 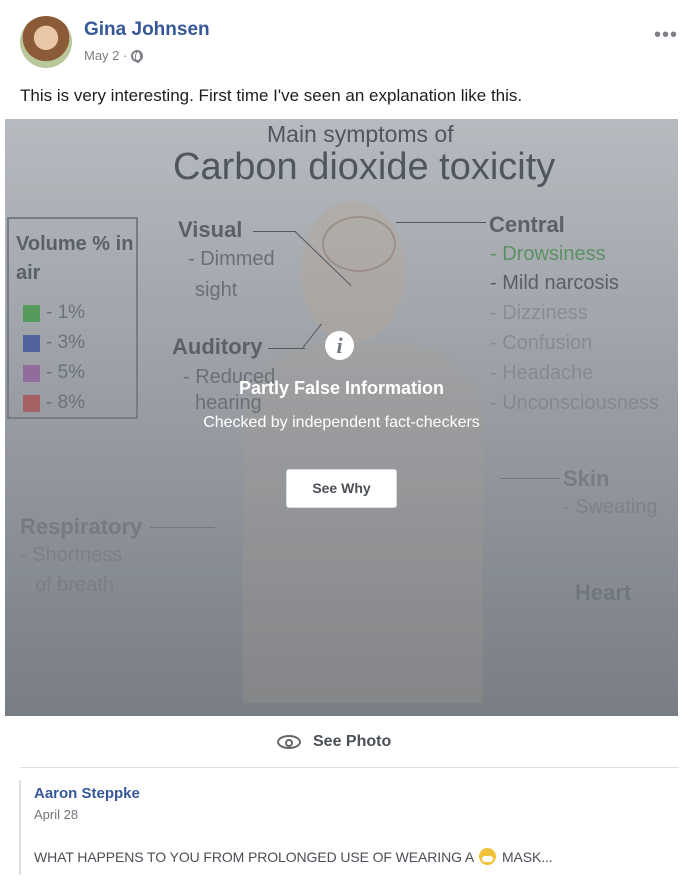 I want to click on see-photo-button: See Photo, so click(x=334, y=742).